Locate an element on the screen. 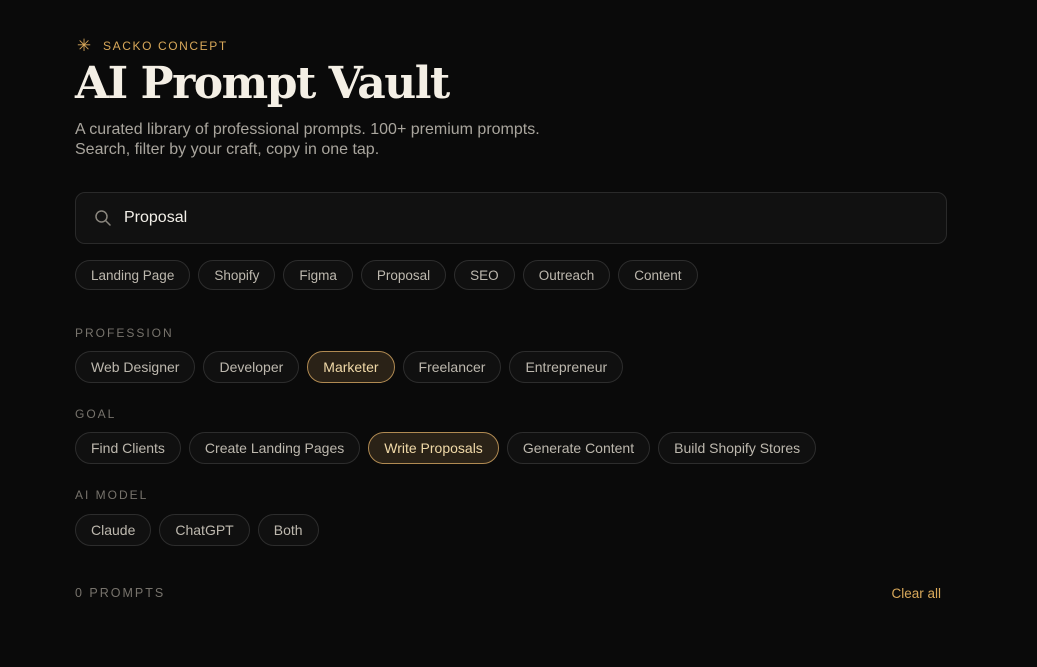  quick-tag-figma: Figma is located at coordinates (318, 275).